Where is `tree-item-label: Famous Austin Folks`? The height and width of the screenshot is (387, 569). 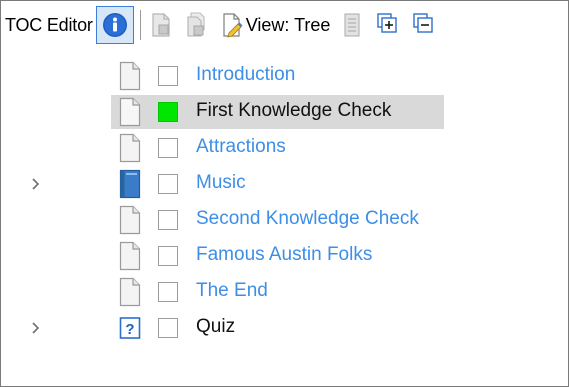 tree-item-label: Famous Austin Folks is located at coordinates (284, 255).